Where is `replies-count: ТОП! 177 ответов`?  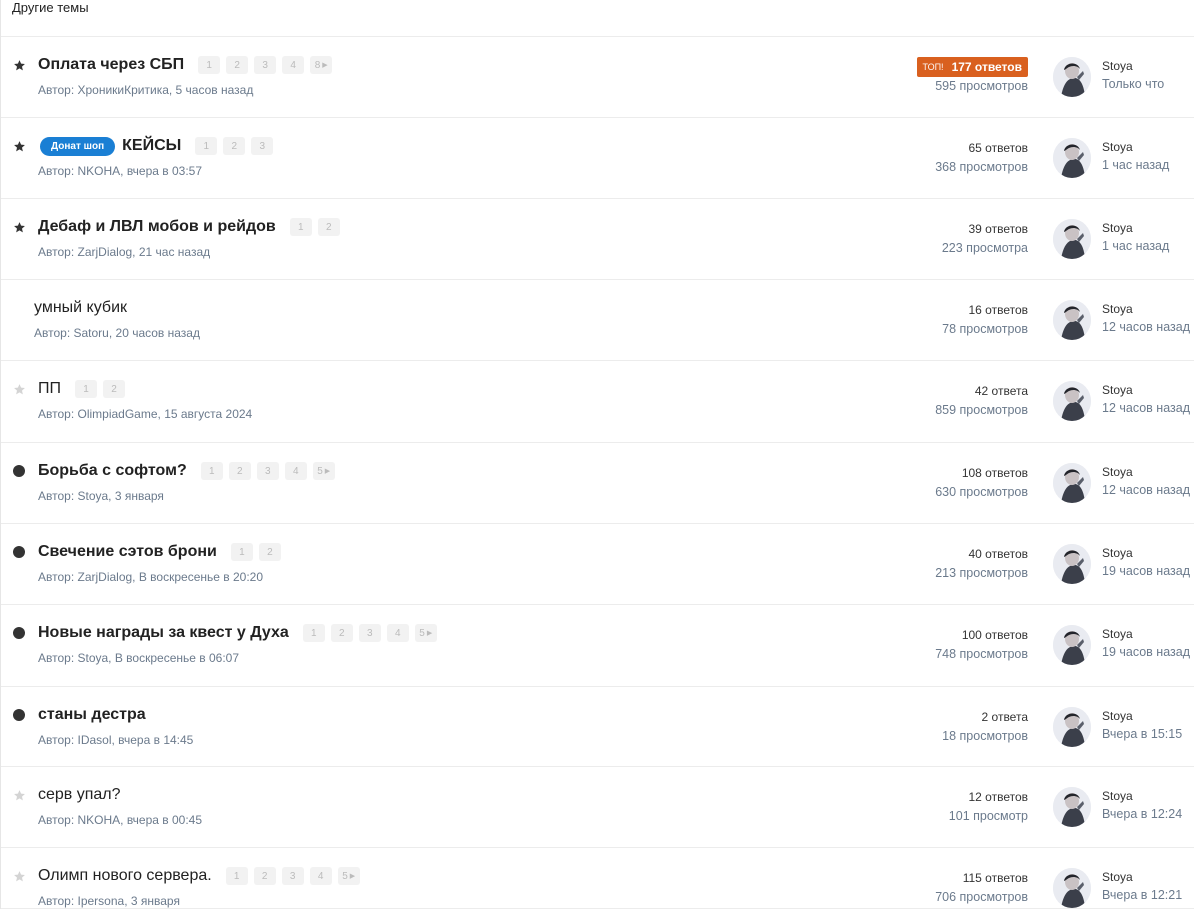 replies-count: ТОП! 177 ответов is located at coordinates (972, 67).